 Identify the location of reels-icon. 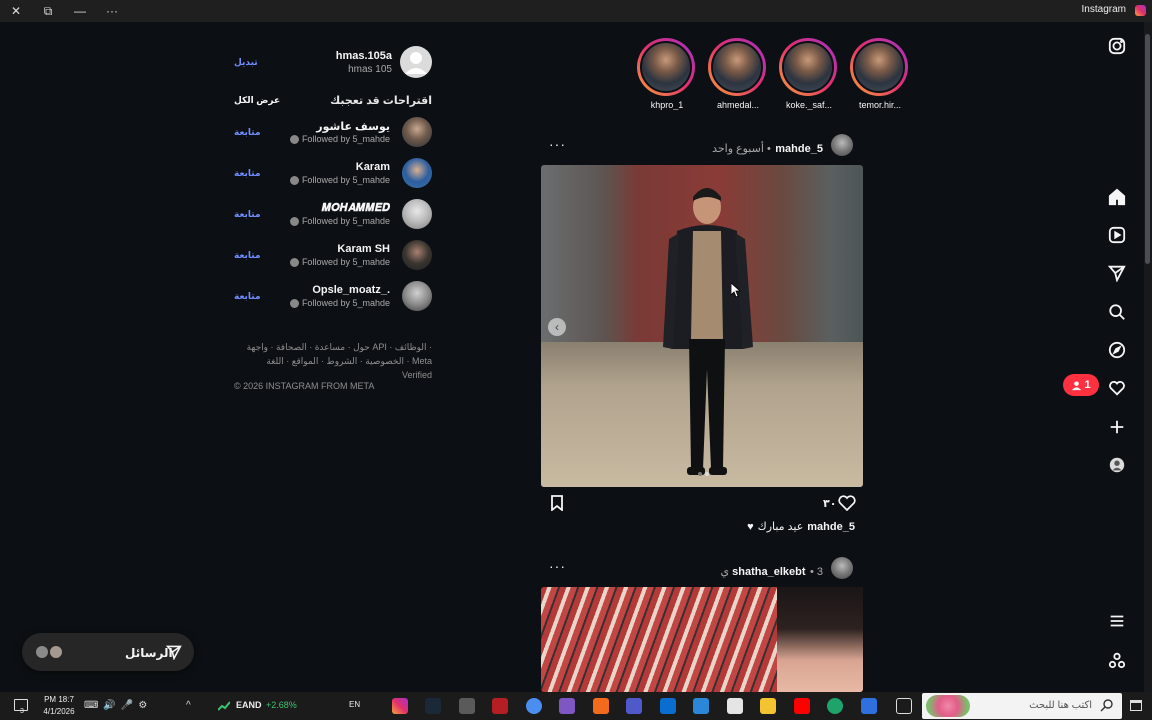
(1117, 235).